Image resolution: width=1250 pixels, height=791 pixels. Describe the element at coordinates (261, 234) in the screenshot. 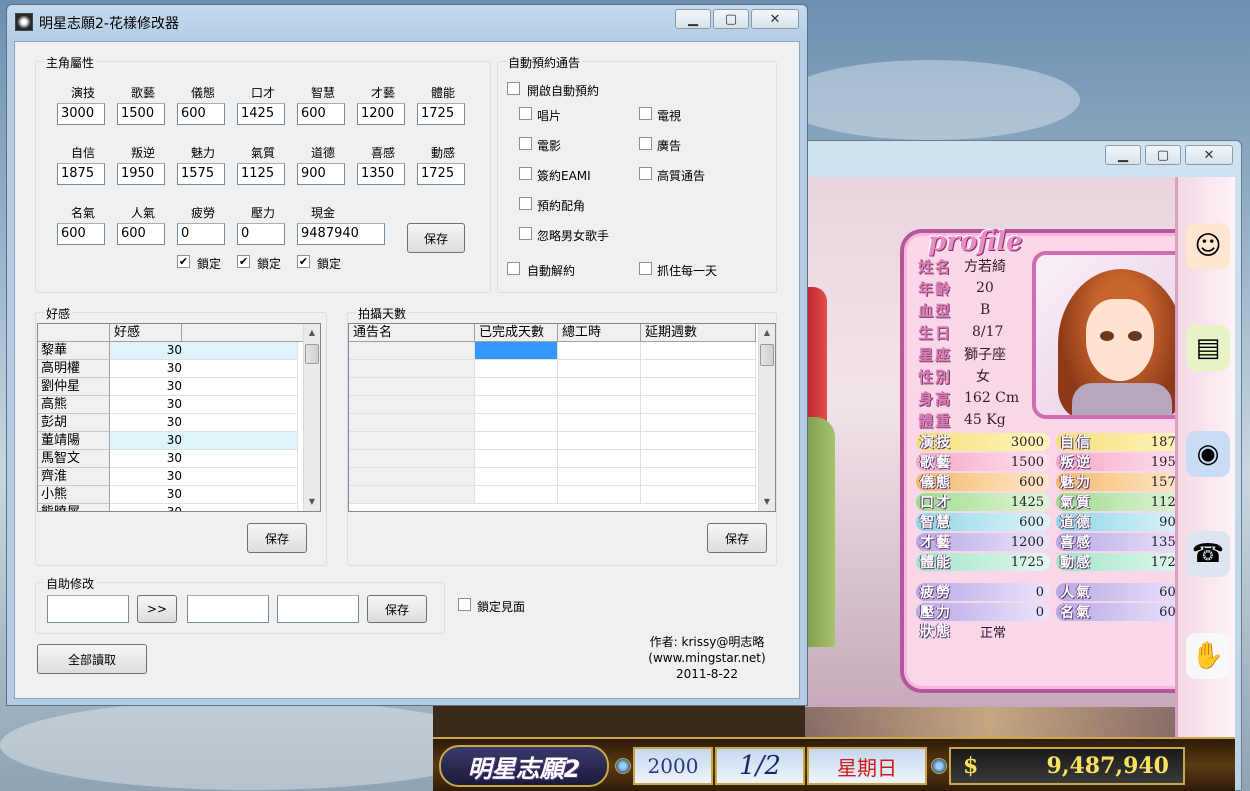

I see `stress-input: 0` at that location.